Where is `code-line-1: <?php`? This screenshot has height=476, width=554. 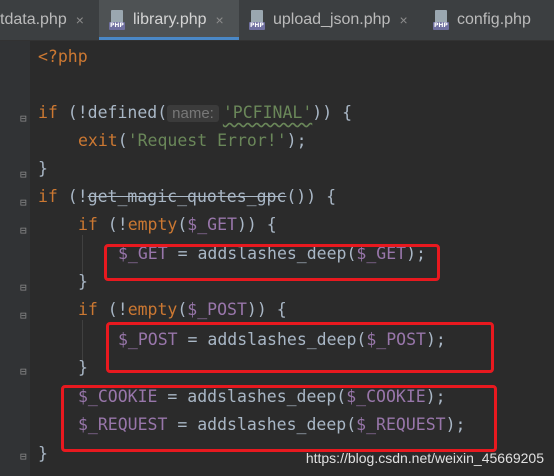
code-line-1: <?php is located at coordinates (63, 56).